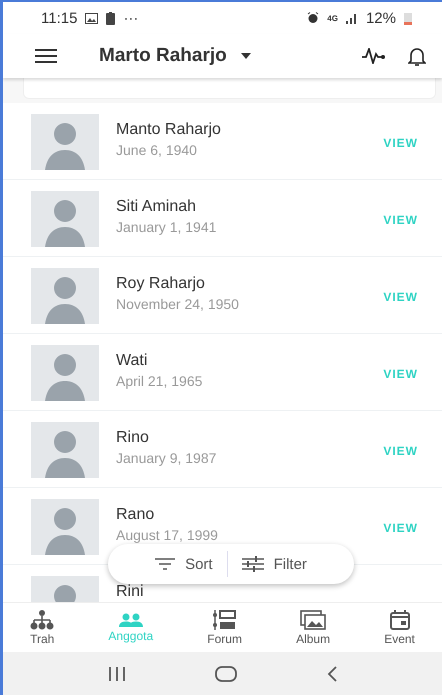 This screenshot has width=442, height=695. Describe the element at coordinates (167, 535) in the screenshot. I see `member-birthdate: August 17, 1999` at that location.